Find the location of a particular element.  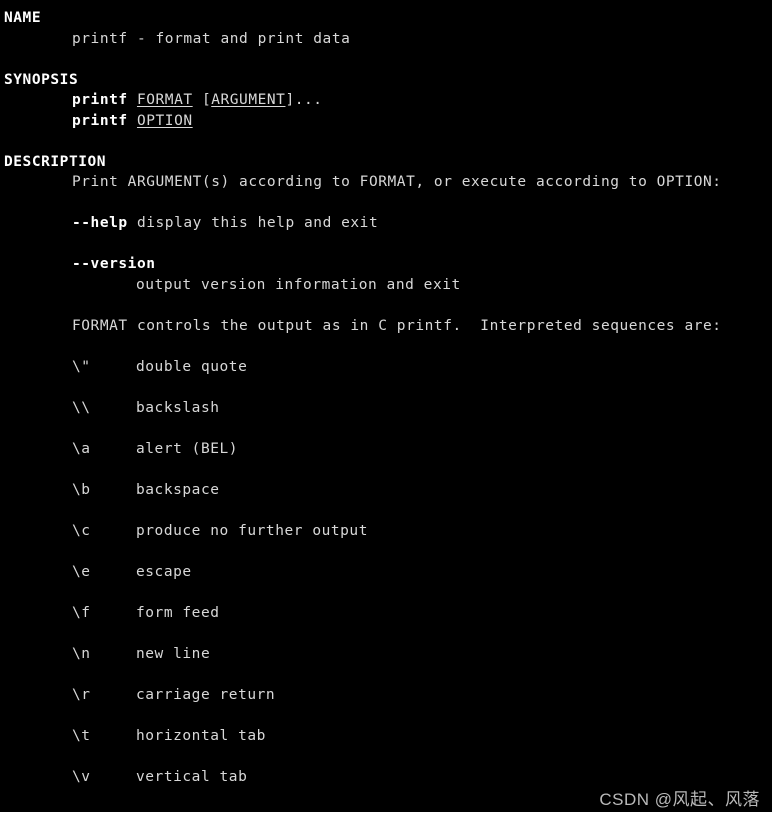

escape-sequence-description: carriage return is located at coordinates (206, 694).